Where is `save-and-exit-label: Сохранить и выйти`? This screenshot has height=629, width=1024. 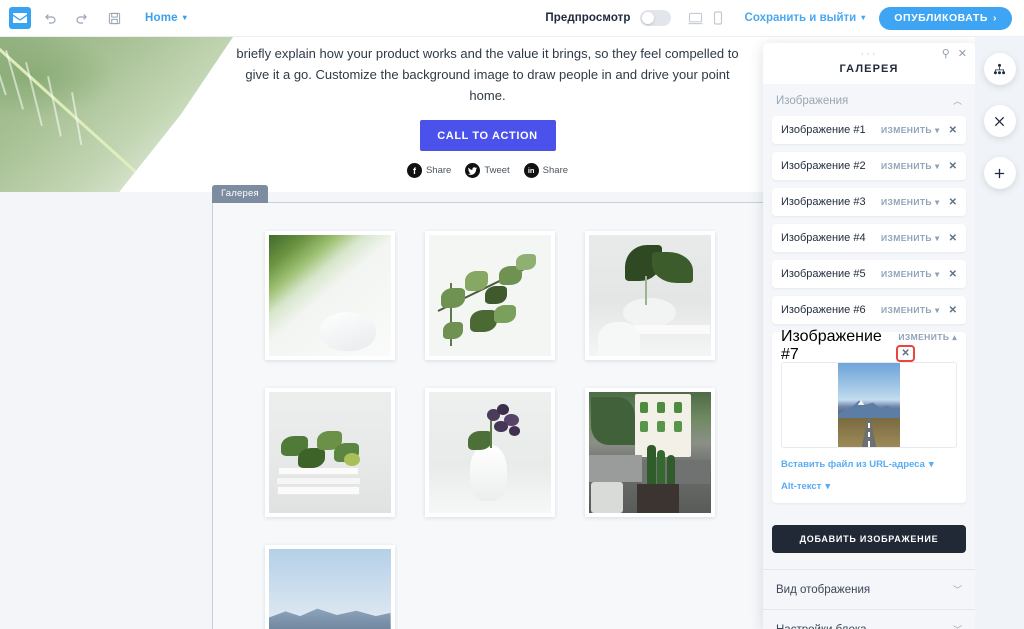 save-and-exit-label: Сохранить и выйти is located at coordinates (800, 18).